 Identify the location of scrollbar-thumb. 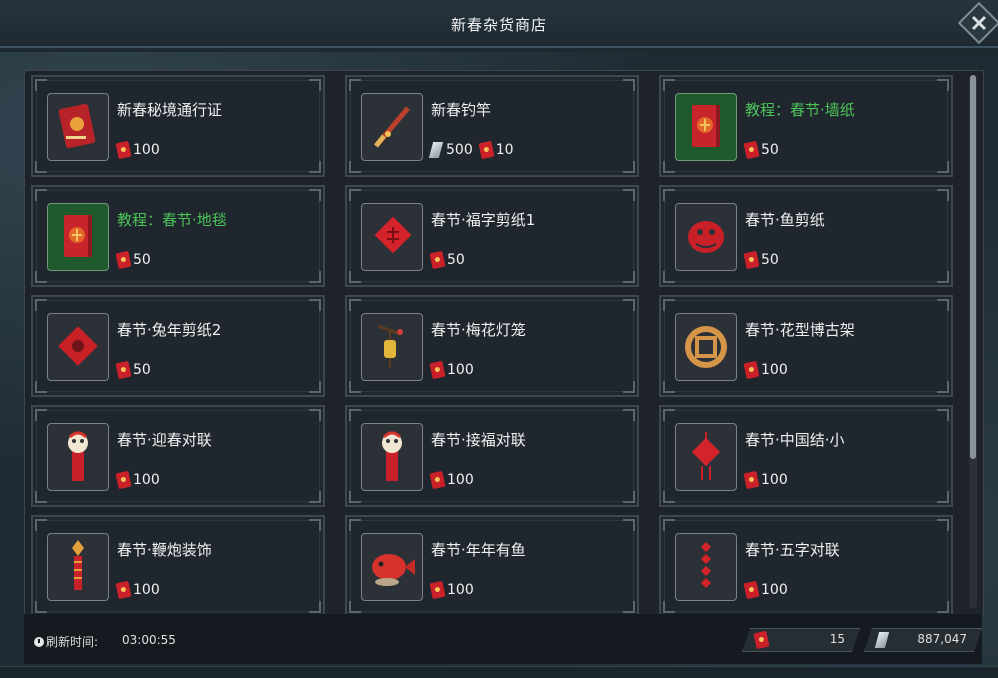
(973, 267).